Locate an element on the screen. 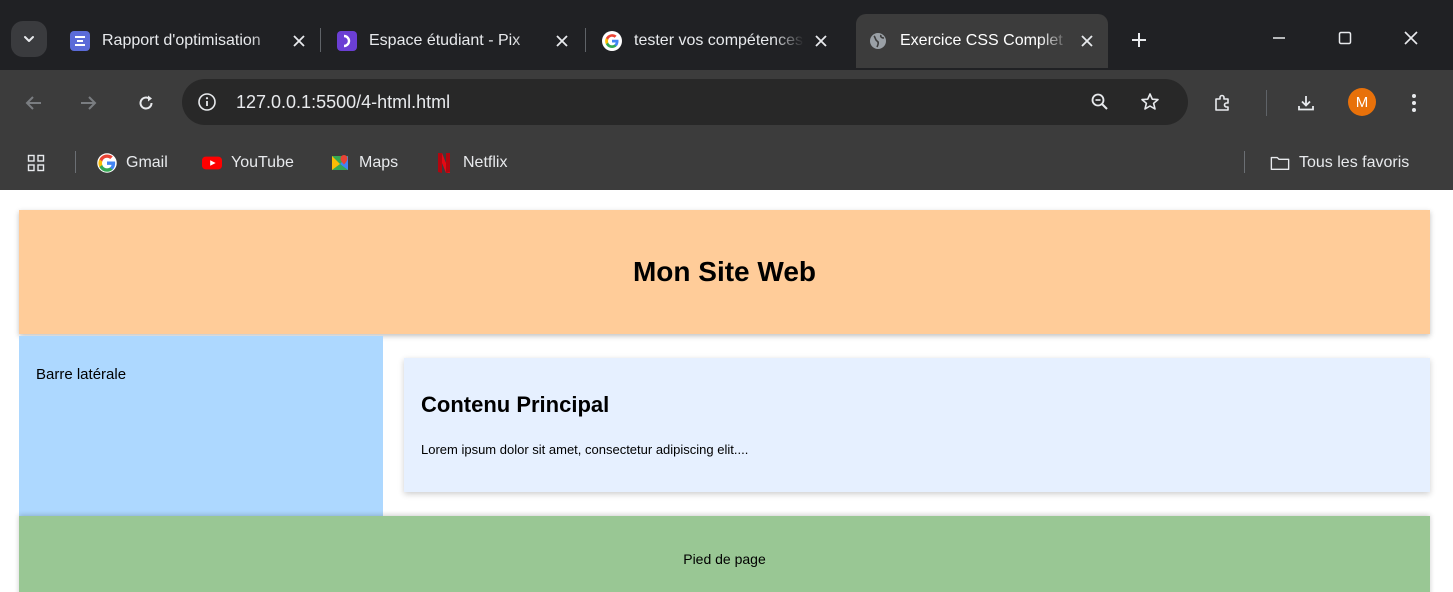 This screenshot has width=1453, height=592. tab-title: tester vos compétences is located at coordinates (718, 40).